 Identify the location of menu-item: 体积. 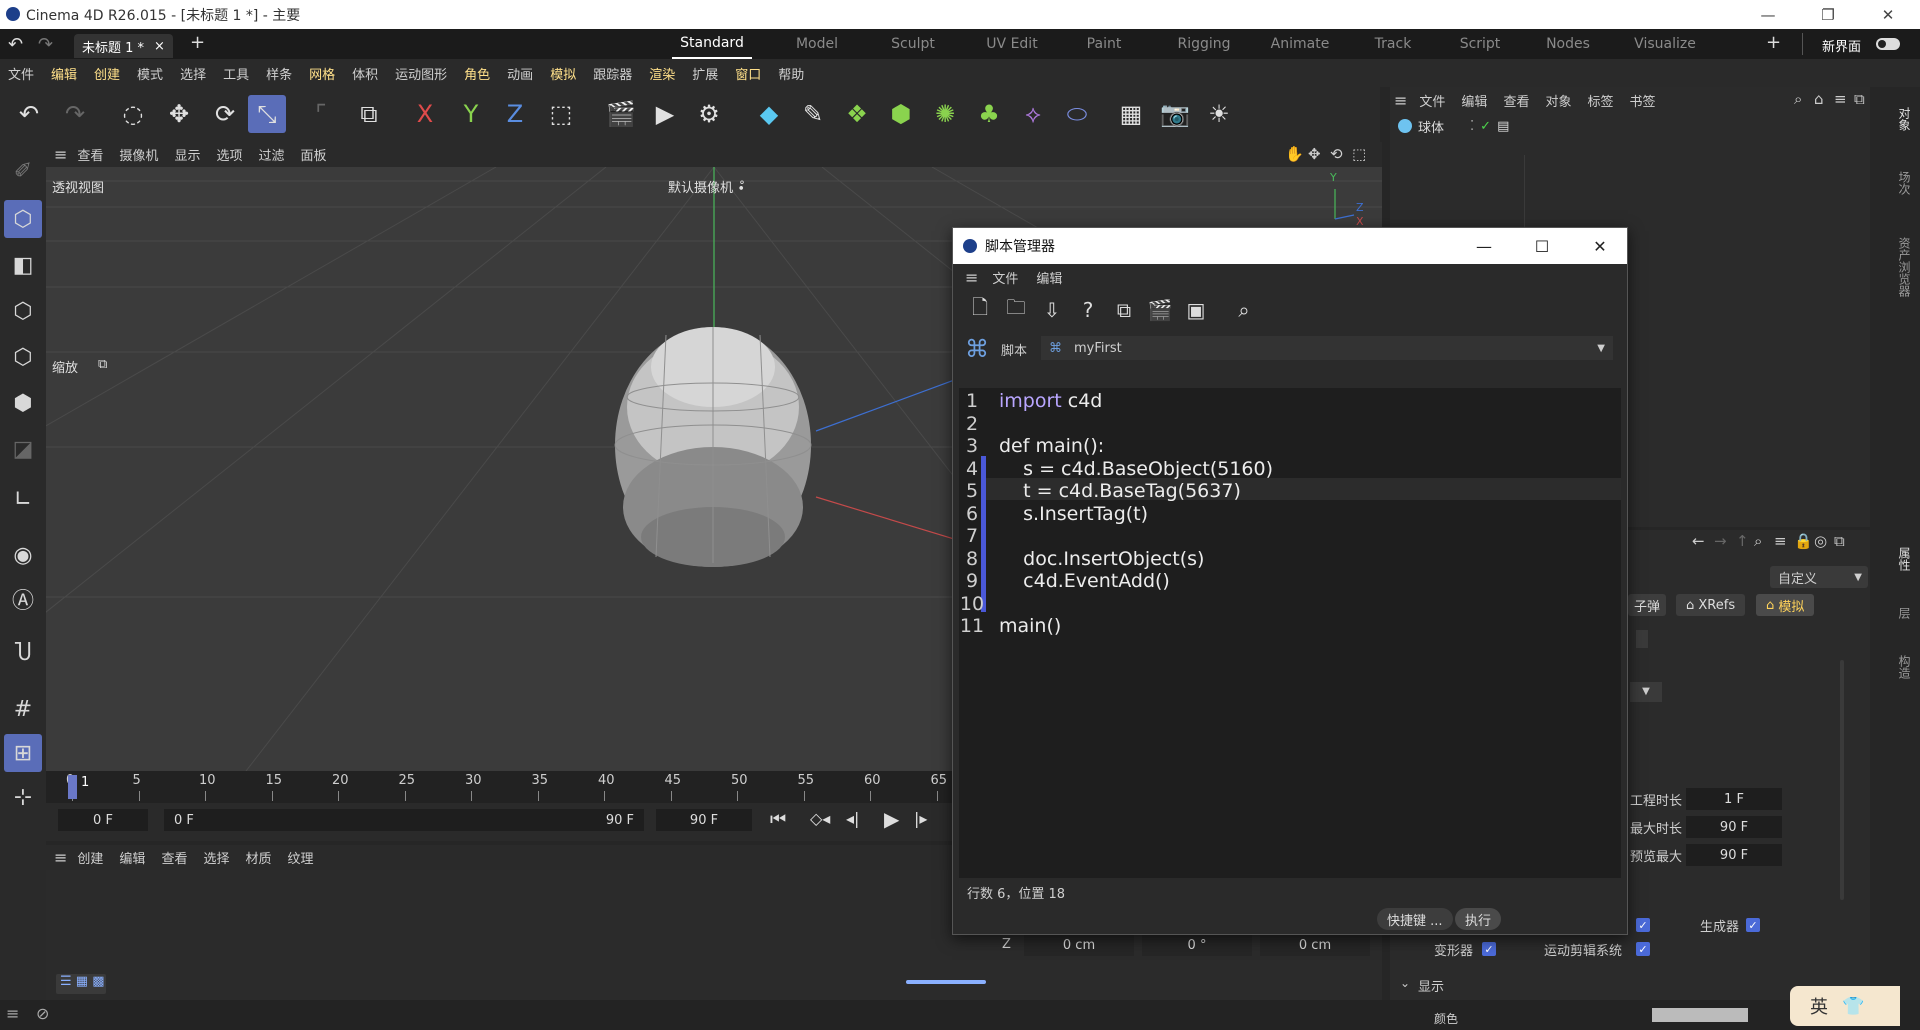
(365, 73).